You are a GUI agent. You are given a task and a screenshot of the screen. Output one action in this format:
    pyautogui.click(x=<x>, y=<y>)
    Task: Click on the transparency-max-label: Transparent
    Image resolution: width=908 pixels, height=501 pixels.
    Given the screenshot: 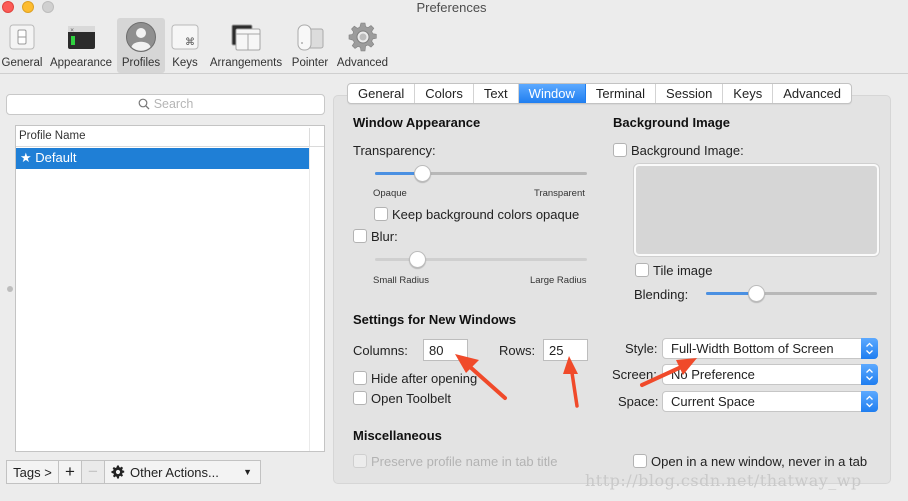 What is the action you would take?
    pyautogui.click(x=559, y=193)
    